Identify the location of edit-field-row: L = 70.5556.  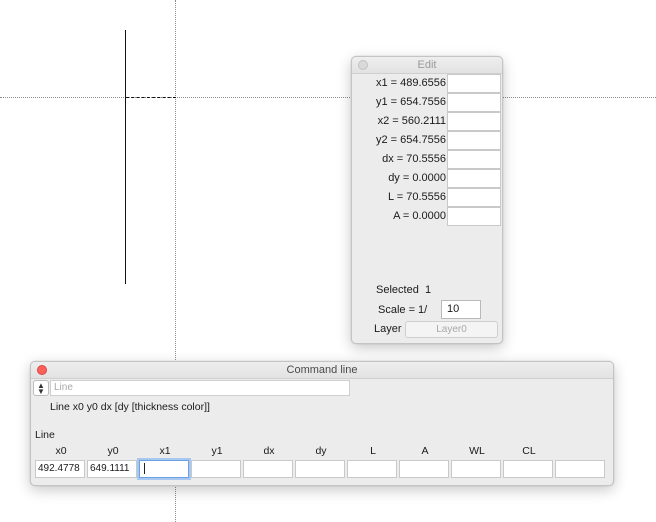
(427, 197).